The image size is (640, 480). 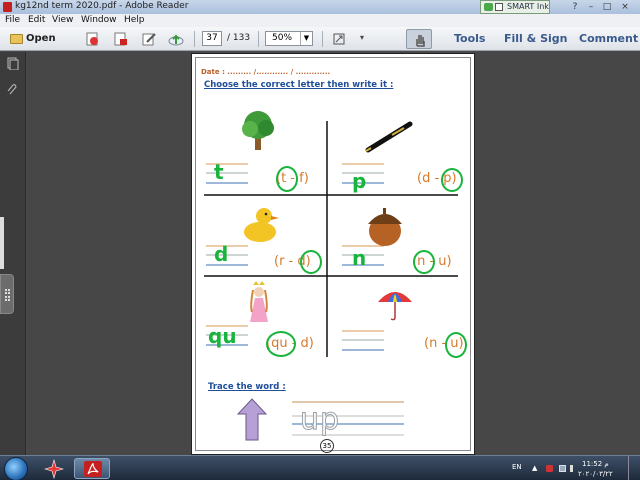 I want to click on volume-icon, so click(x=573, y=468).